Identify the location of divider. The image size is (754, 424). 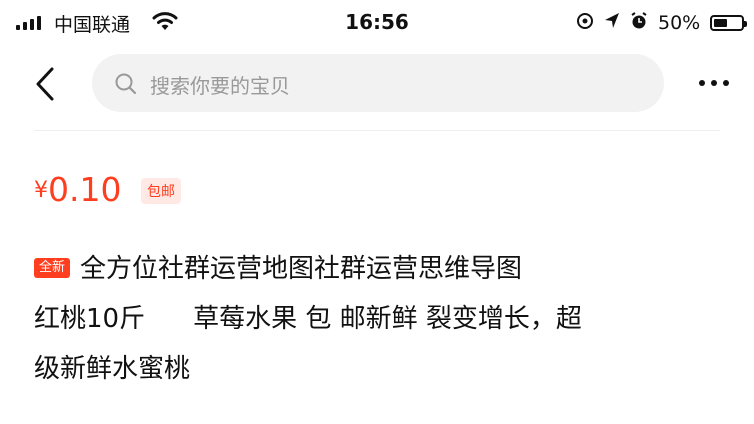
(377, 130).